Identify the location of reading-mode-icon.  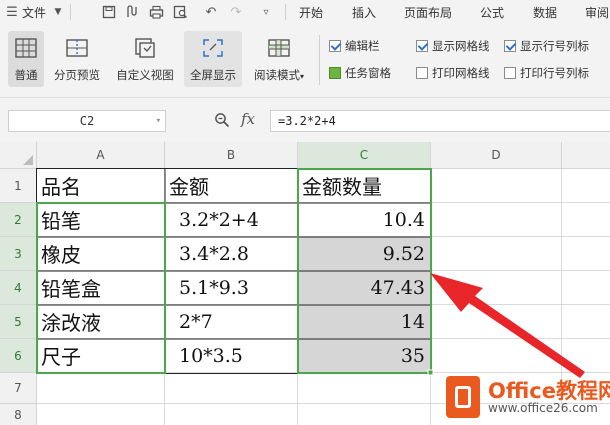
(279, 48).